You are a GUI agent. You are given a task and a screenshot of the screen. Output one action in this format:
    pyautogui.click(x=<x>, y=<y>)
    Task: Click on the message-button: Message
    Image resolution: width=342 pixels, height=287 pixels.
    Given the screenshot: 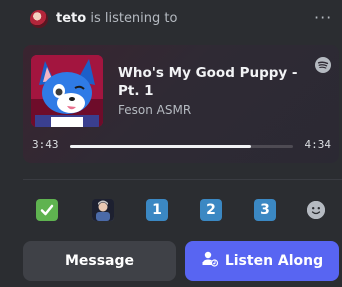 What is the action you would take?
    pyautogui.click(x=99, y=261)
    